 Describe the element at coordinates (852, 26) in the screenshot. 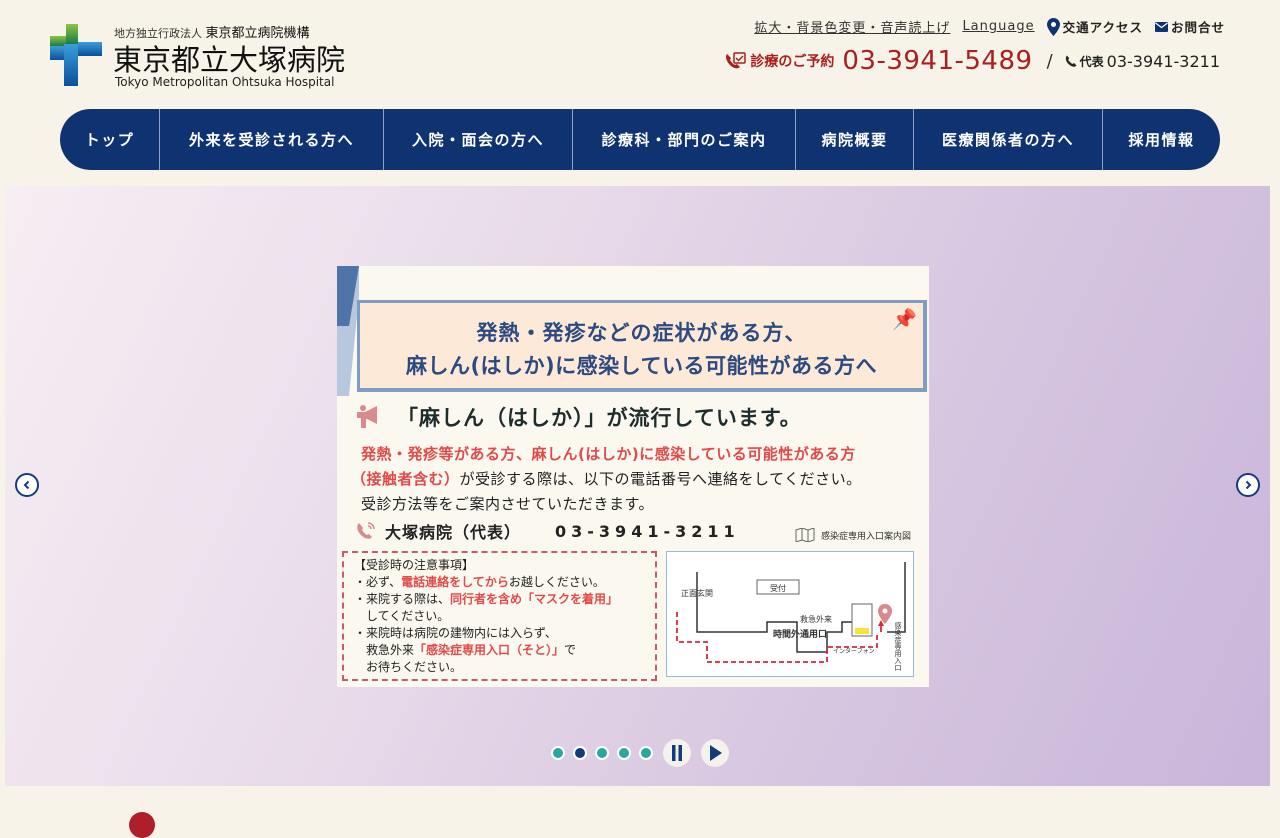

I see `accessibility-link: 拡大・背景色変更・音声読上げ` at that location.